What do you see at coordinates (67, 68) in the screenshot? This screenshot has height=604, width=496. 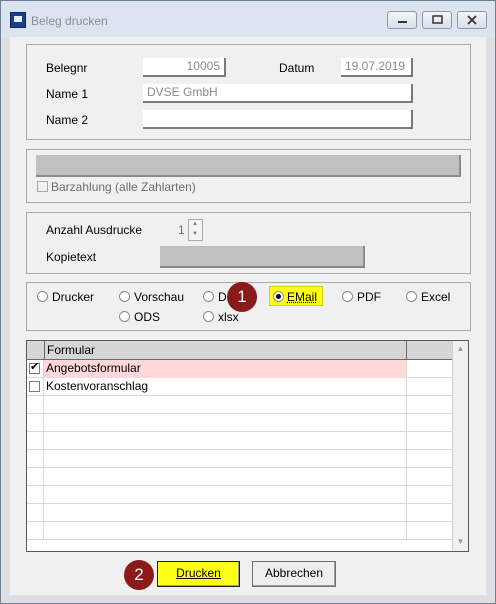 I see `belegnr-label: Belegnr` at bounding box center [67, 68].